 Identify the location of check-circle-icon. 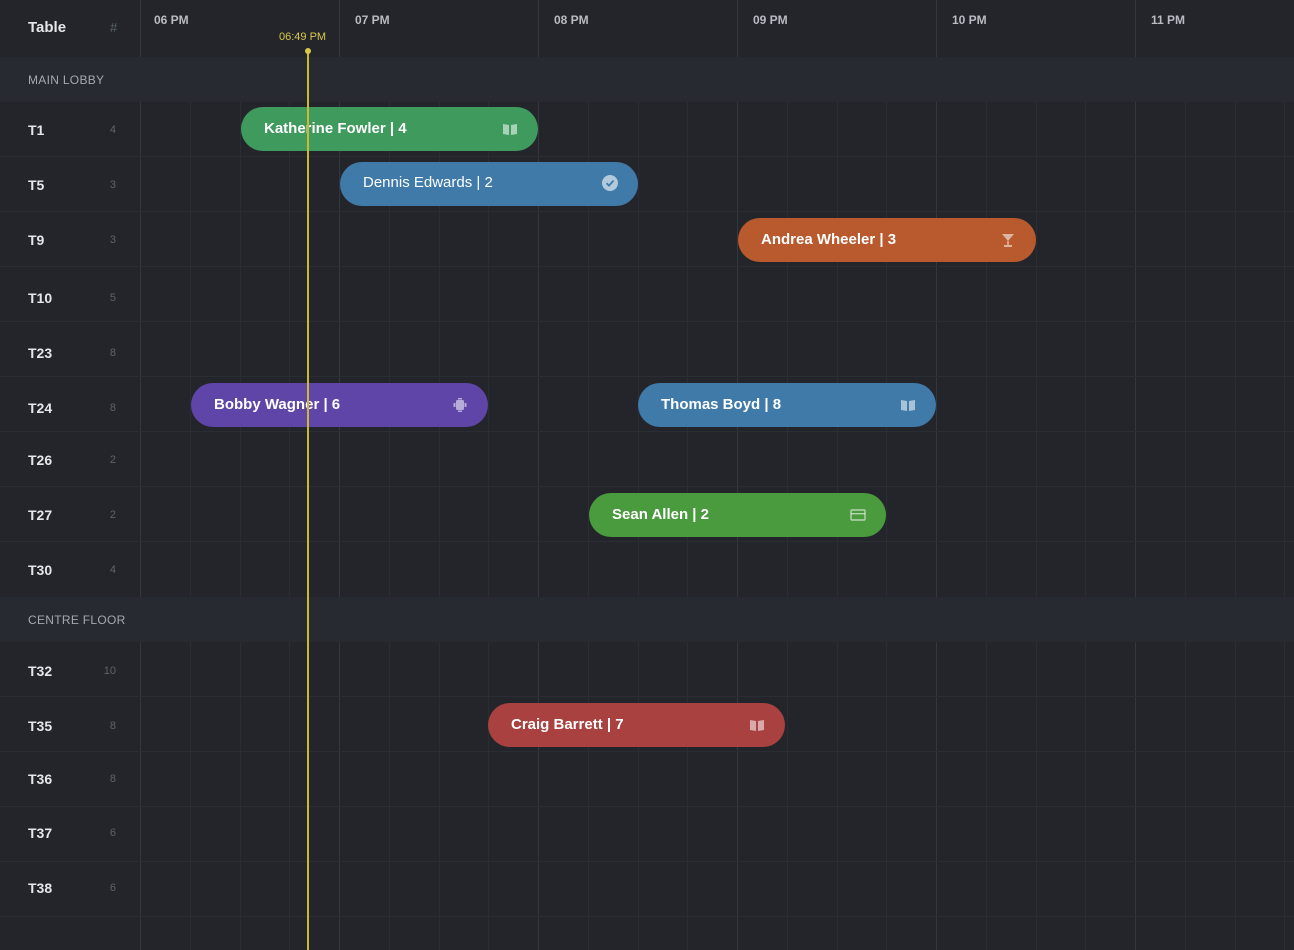
(610, 183).